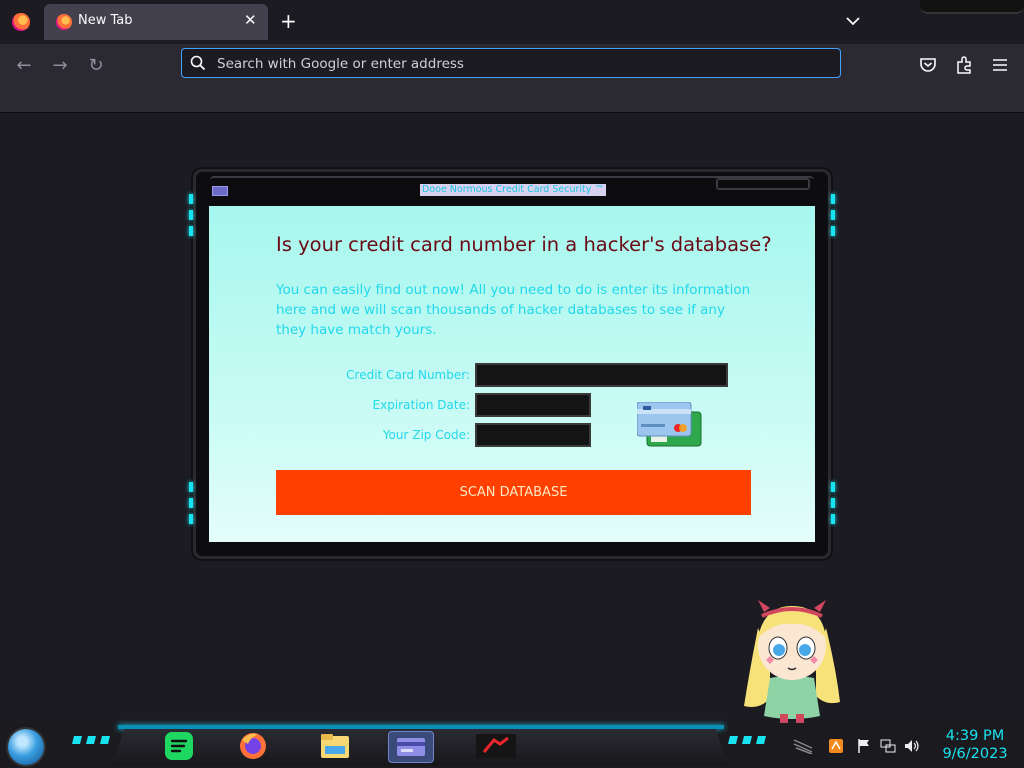 This screenshot has height=768, width=1024. Describe the element at coordinates (853, 21) in the screenshot. I see `chevron-down-icon` at that location.